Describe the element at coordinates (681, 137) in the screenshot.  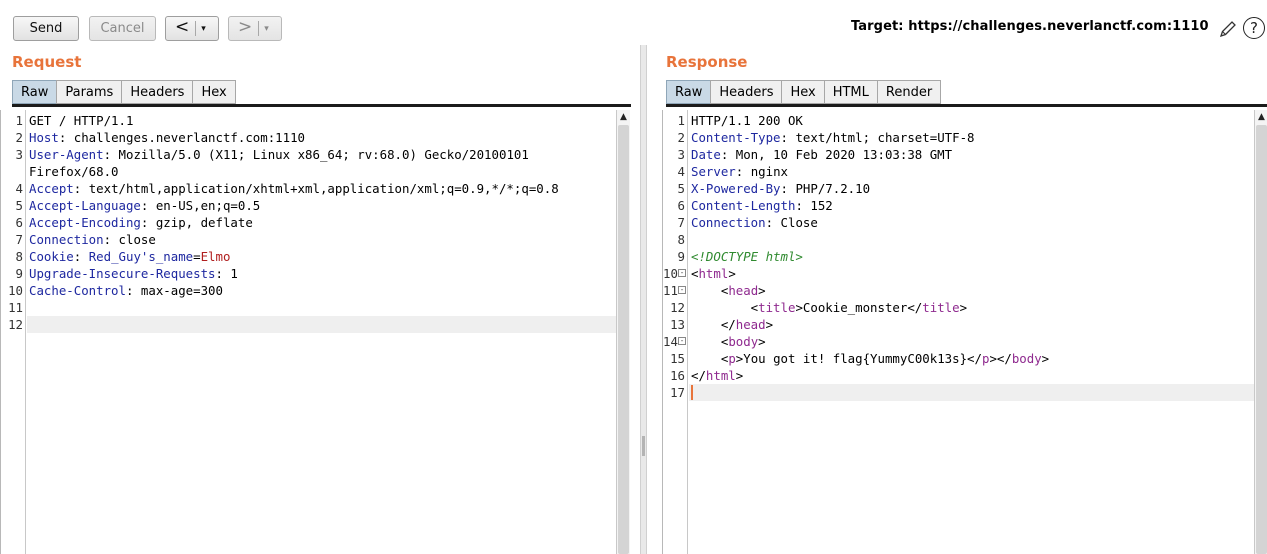
I see `line-number: 2` at that location.